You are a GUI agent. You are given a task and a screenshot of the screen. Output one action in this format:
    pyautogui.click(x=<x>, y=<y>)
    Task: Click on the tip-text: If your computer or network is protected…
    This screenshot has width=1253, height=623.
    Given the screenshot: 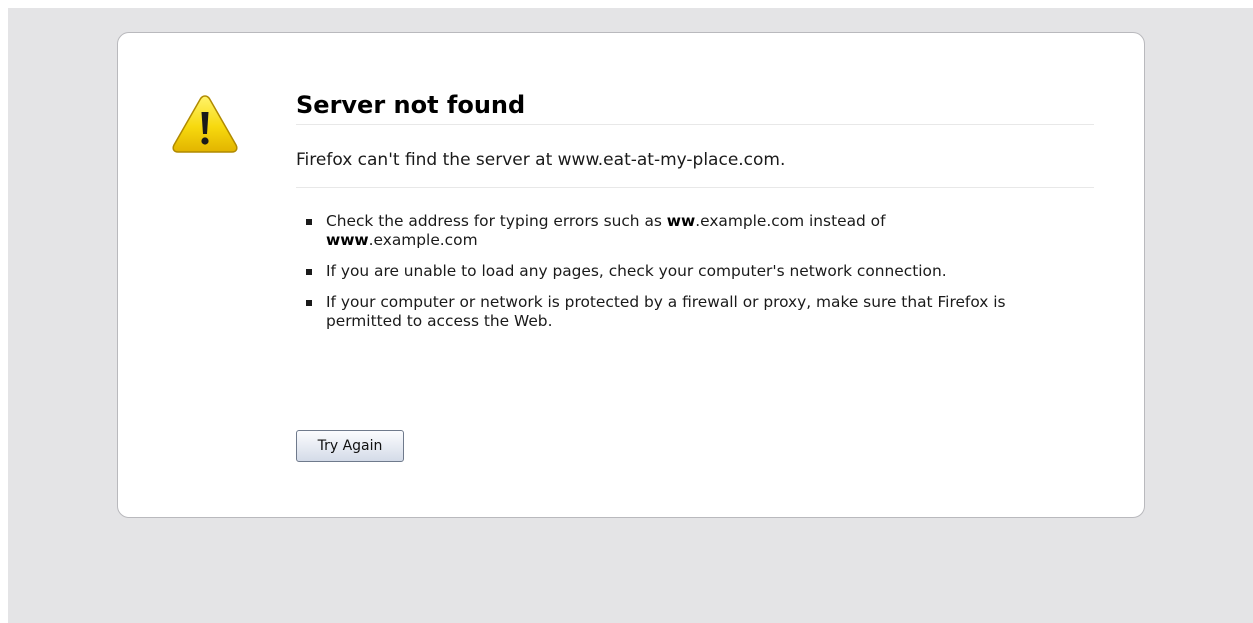 What is the action you would take?
    pyautogui.click(x=666, y=311)
    